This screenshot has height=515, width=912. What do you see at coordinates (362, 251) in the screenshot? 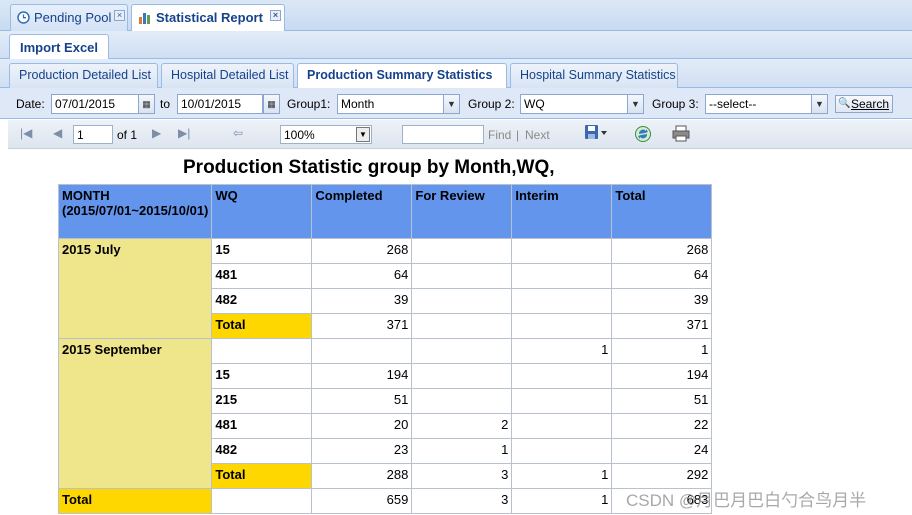
I see `completed-cell: 268` at bounding box center [362, 251].